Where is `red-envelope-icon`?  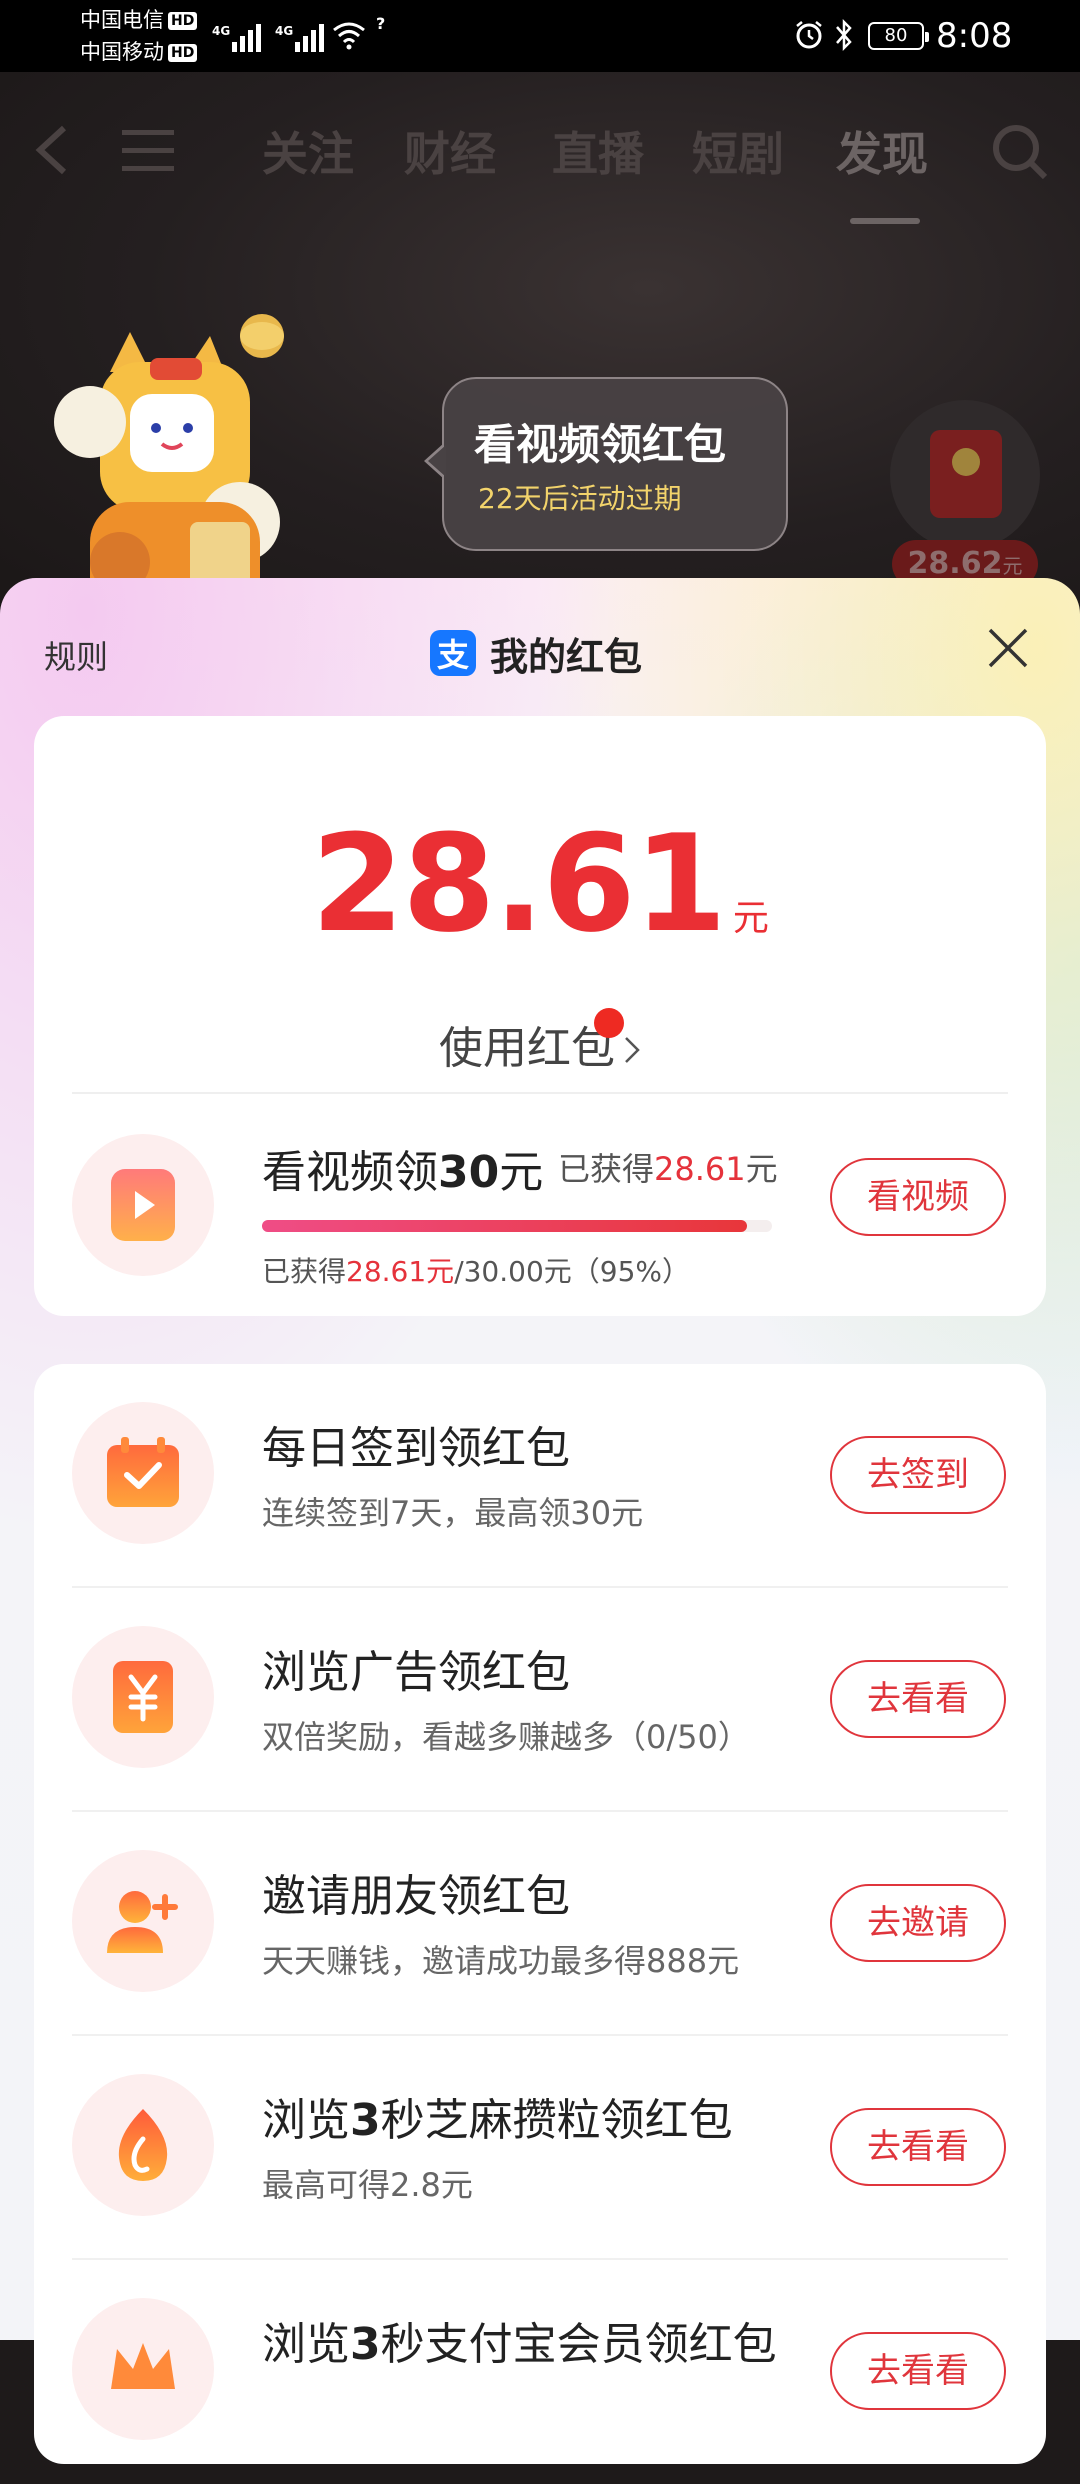 red-envelope-icon is located at coordinates (966, 474).